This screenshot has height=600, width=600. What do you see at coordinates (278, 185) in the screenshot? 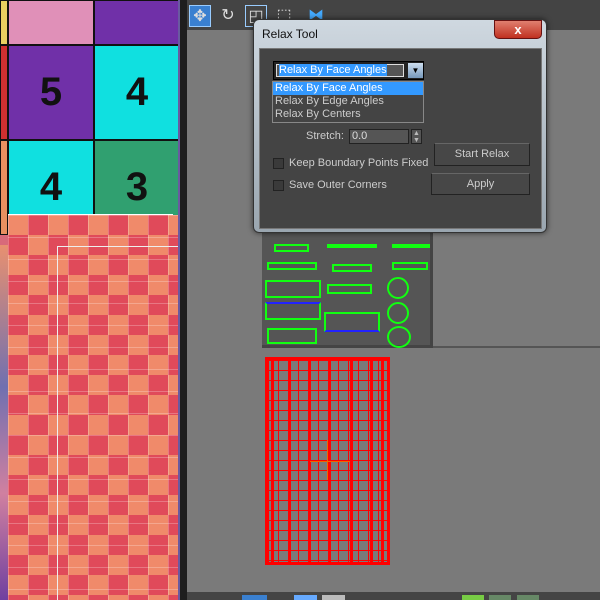
I see `save-corners-checkbox` at bounding box center [278, 185].